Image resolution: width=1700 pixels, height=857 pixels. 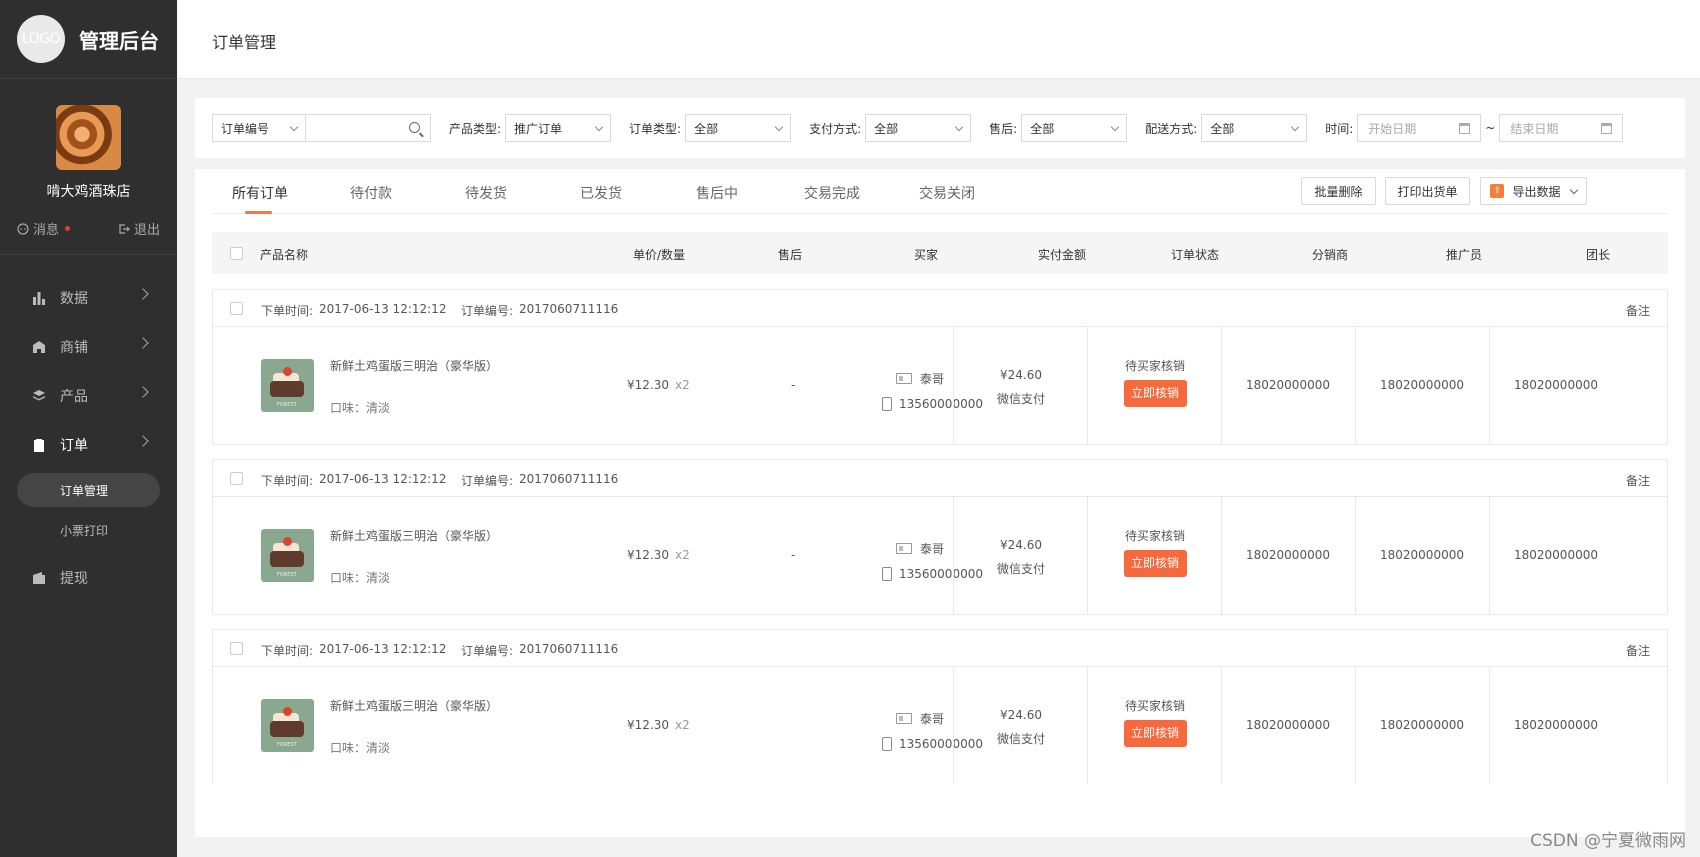 I want to click on chevron-right-icon, so click(x=143, y=392).